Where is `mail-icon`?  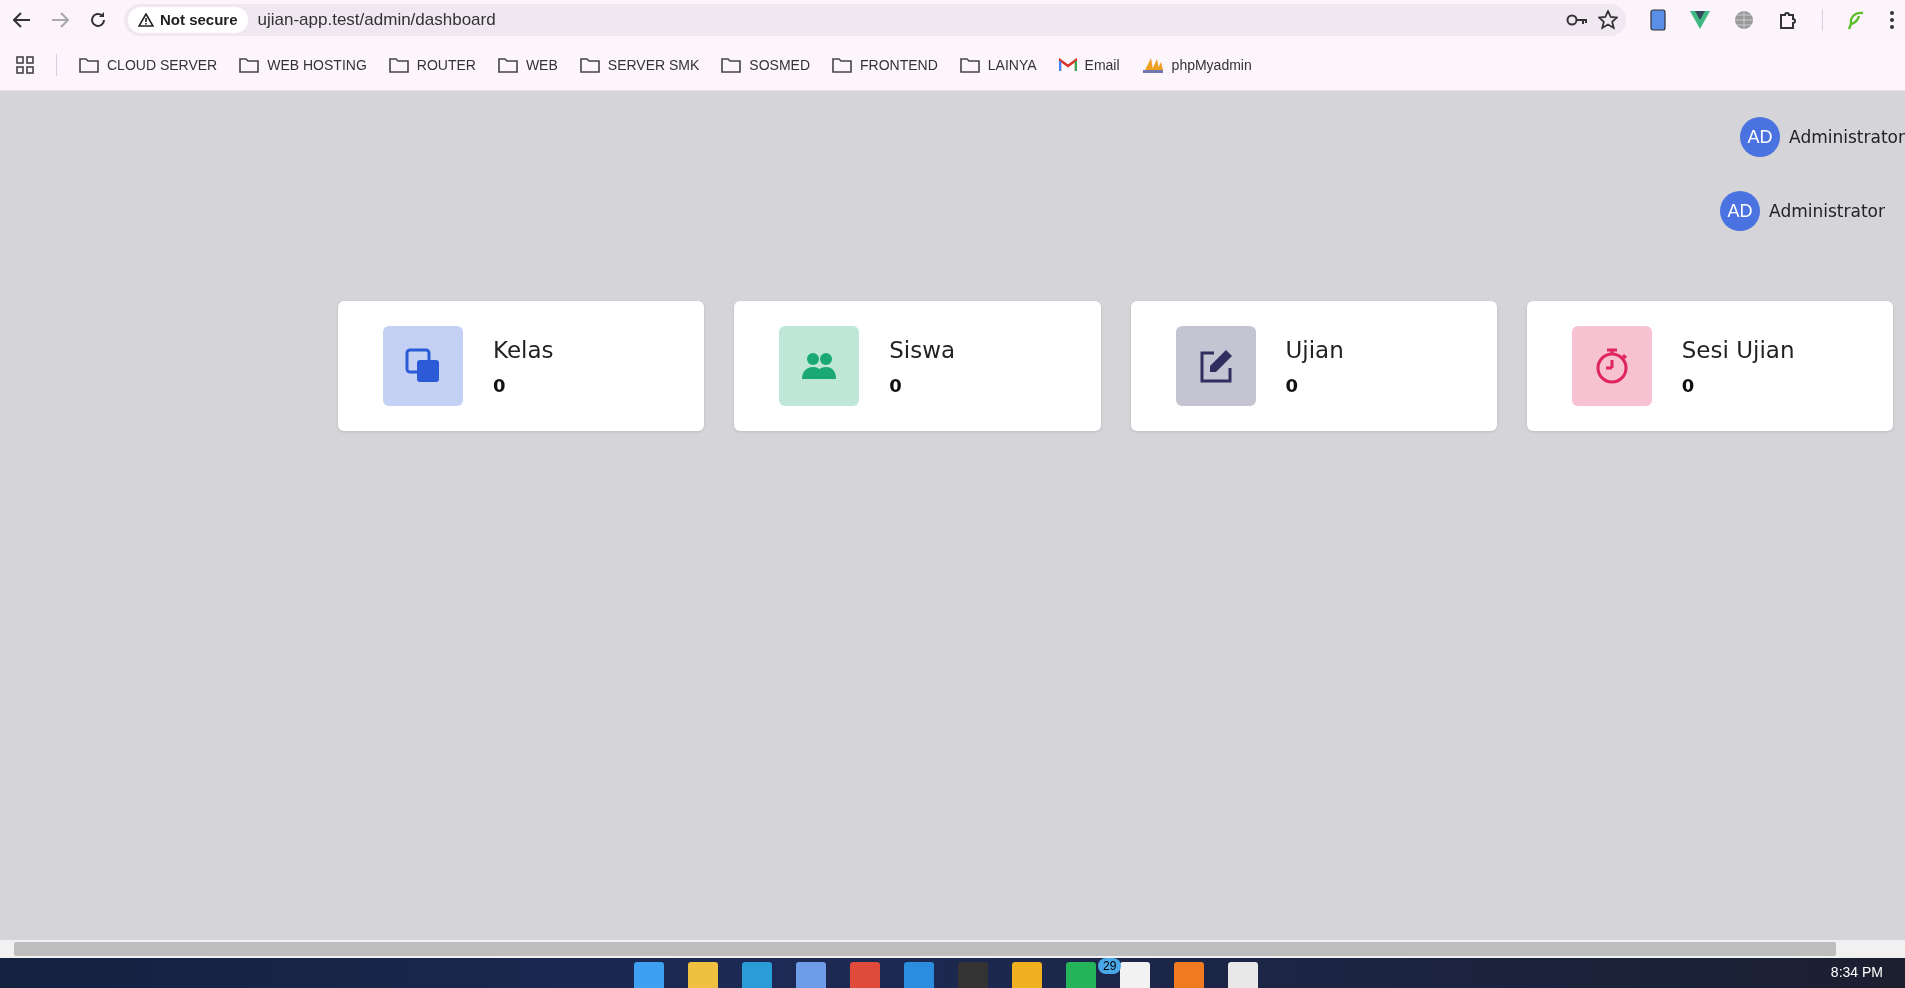 mail-icon is located at coordinates (1067, 64).